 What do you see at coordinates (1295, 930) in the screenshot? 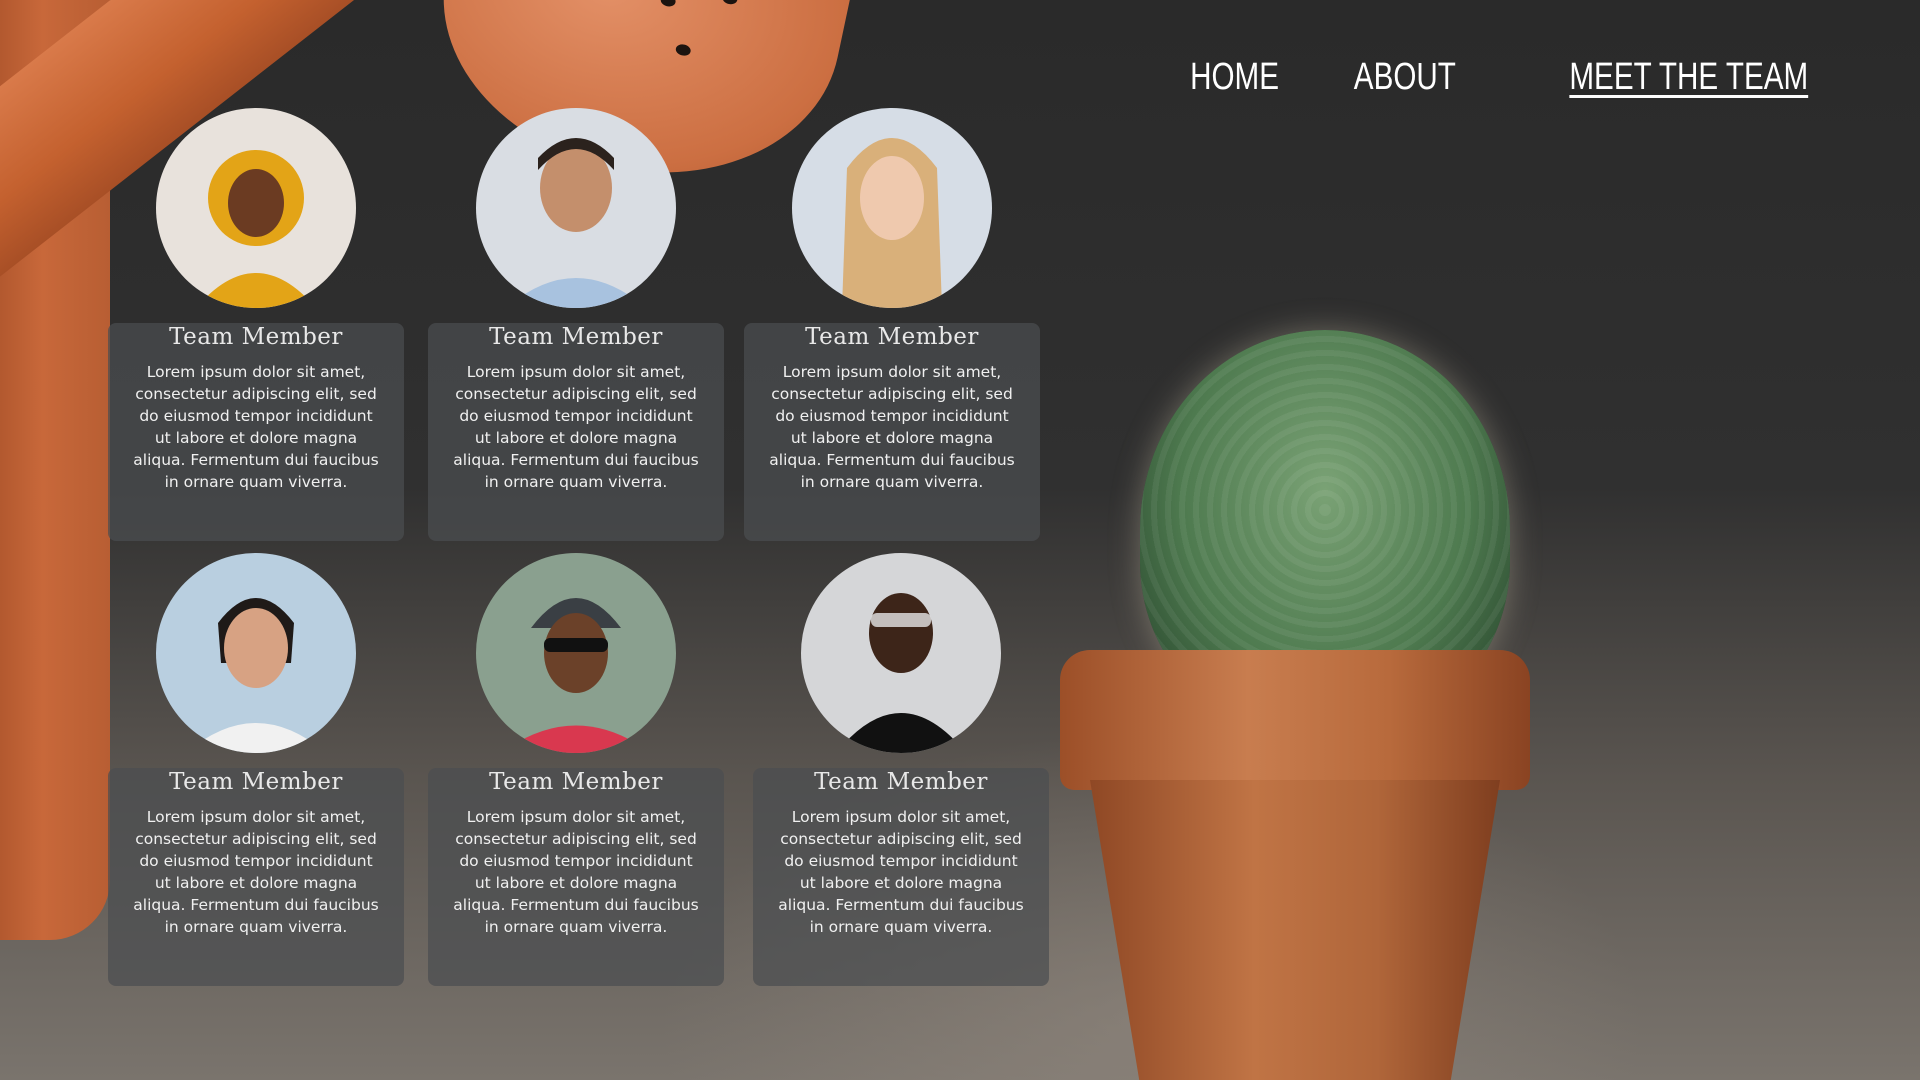
I see `pot-body` at bounding box center [1295, 930].